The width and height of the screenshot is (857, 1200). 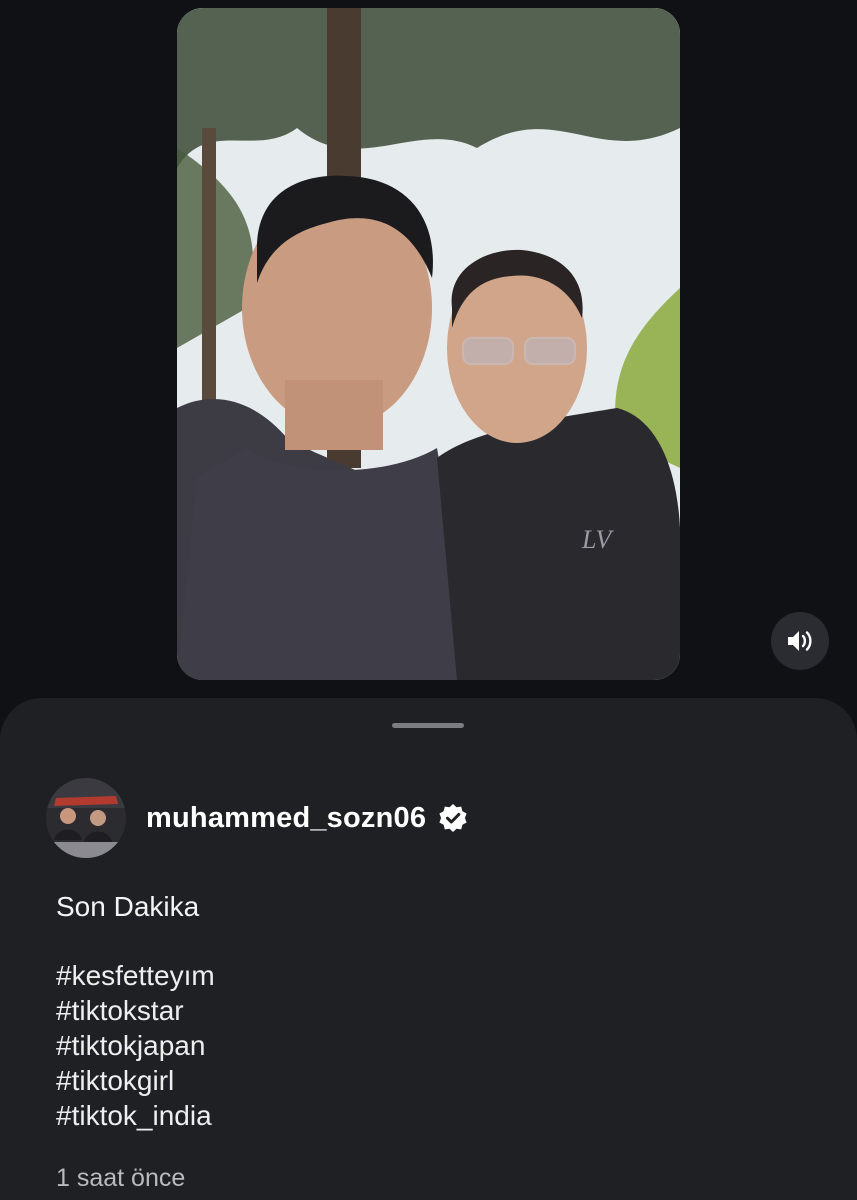 What do you see at coordinates (428, 725) in the screenshot?
I see `drag-handle` at bounding box center [428, 725].